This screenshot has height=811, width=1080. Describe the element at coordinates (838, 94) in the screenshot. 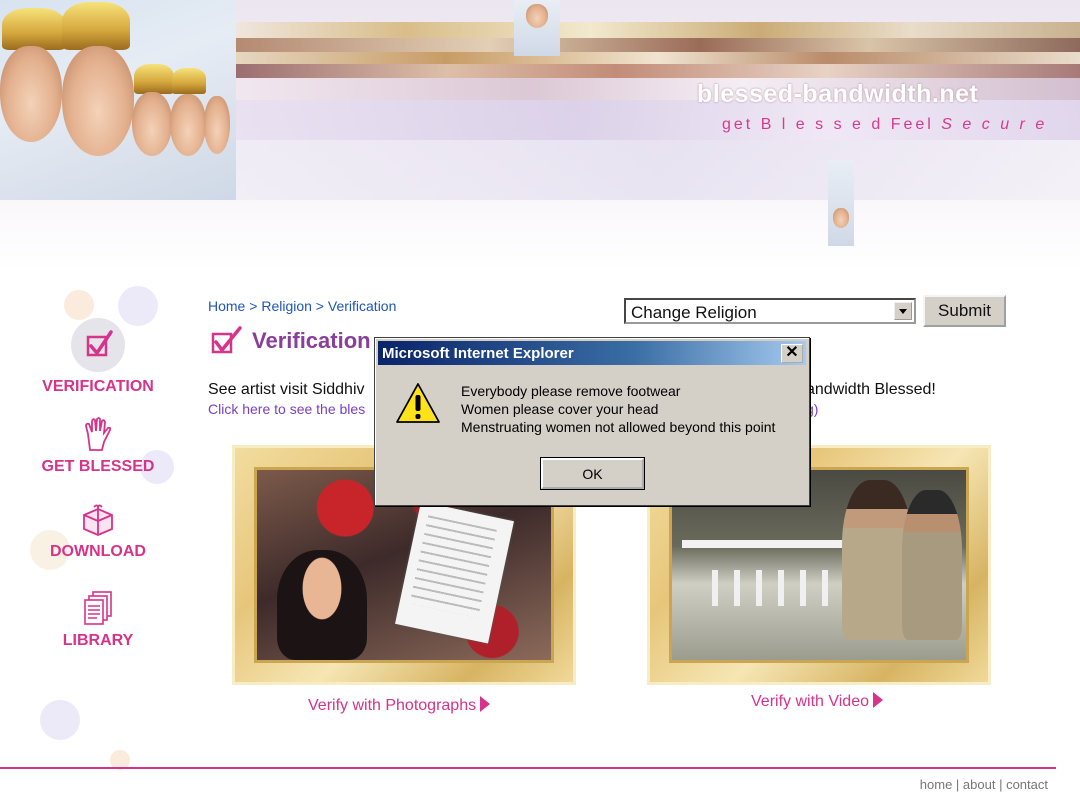

I see `site-title: blessed-bandwidth.net` at that location.